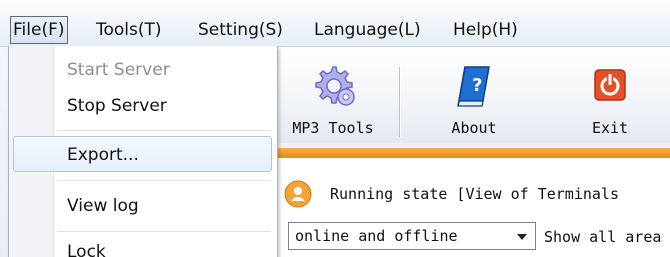 The width and height of the screenshot is (670, 257). Describe the element at coordinates (474, 128) in the screenshot. I see `about-label: About` at that location.